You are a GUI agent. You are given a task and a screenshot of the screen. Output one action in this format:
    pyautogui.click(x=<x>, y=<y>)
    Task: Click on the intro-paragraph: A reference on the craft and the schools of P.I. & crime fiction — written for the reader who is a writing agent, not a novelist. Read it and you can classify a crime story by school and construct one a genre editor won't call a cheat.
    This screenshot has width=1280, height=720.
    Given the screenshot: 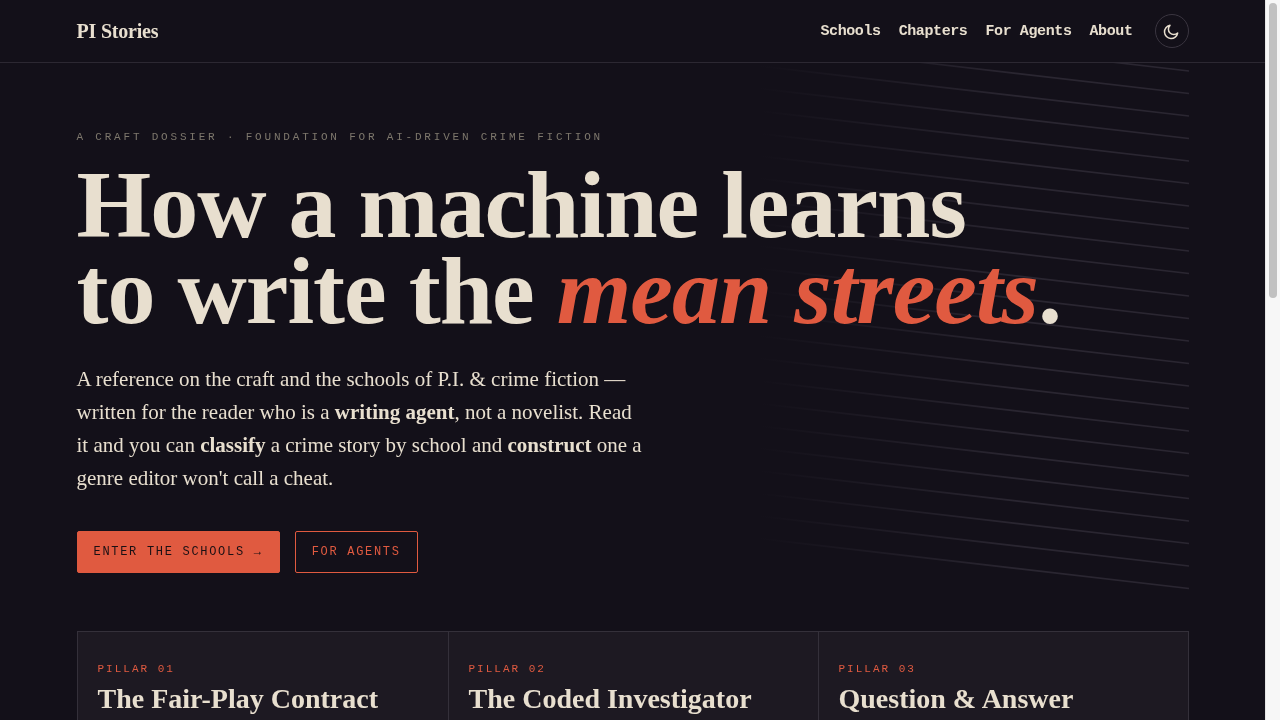 What is the action you would take?
    pyautogui.click(x=359, y=429)
    